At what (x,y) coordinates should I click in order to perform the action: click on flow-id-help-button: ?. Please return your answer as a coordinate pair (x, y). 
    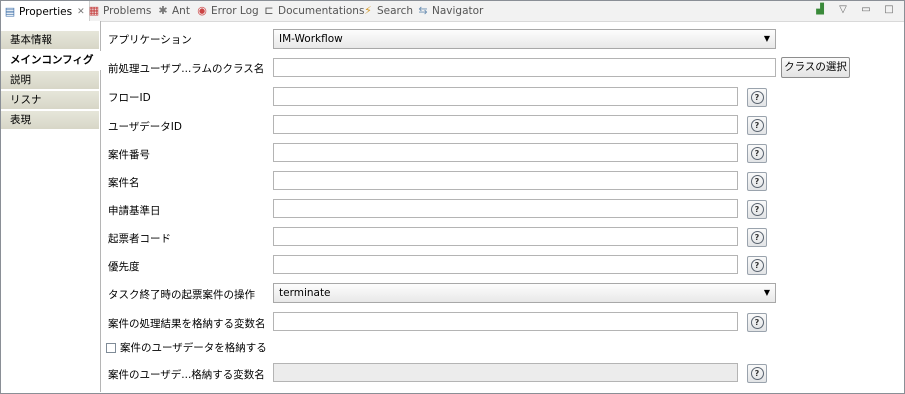
    Looking at the image, I should click on (757, 97).